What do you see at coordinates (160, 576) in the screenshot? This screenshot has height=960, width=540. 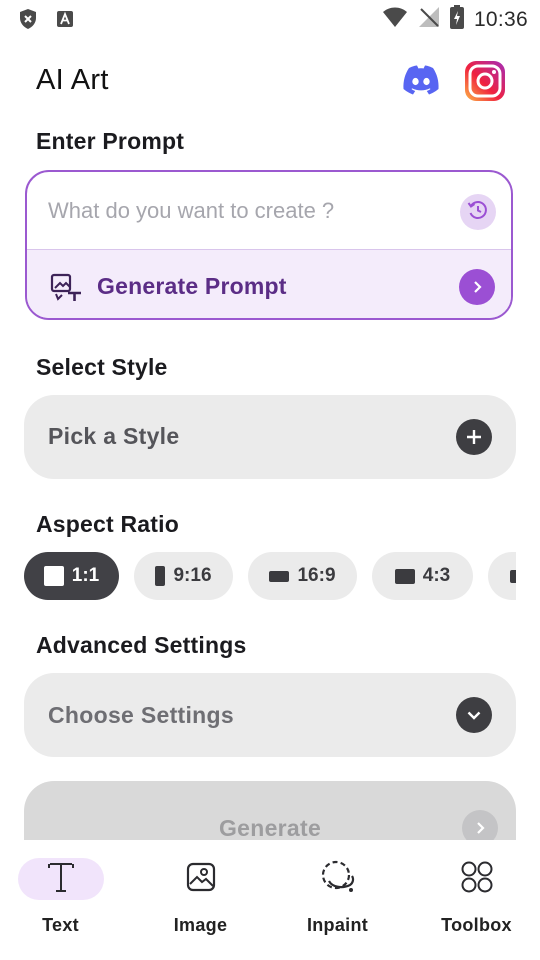 I see `portrait-shape-icon` at bounding box center [160, 576].